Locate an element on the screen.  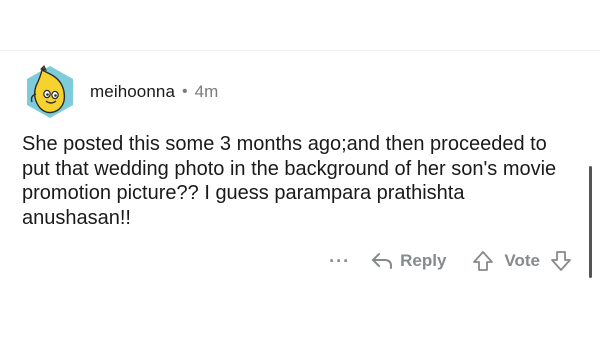
username: meihoonna is located at coordinates (132, 92).